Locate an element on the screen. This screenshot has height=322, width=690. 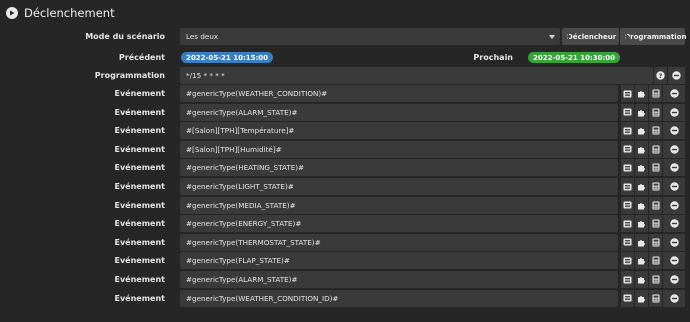
event-input: #genericType(HEATING_STATE)# is located at coordinates (399, 168).